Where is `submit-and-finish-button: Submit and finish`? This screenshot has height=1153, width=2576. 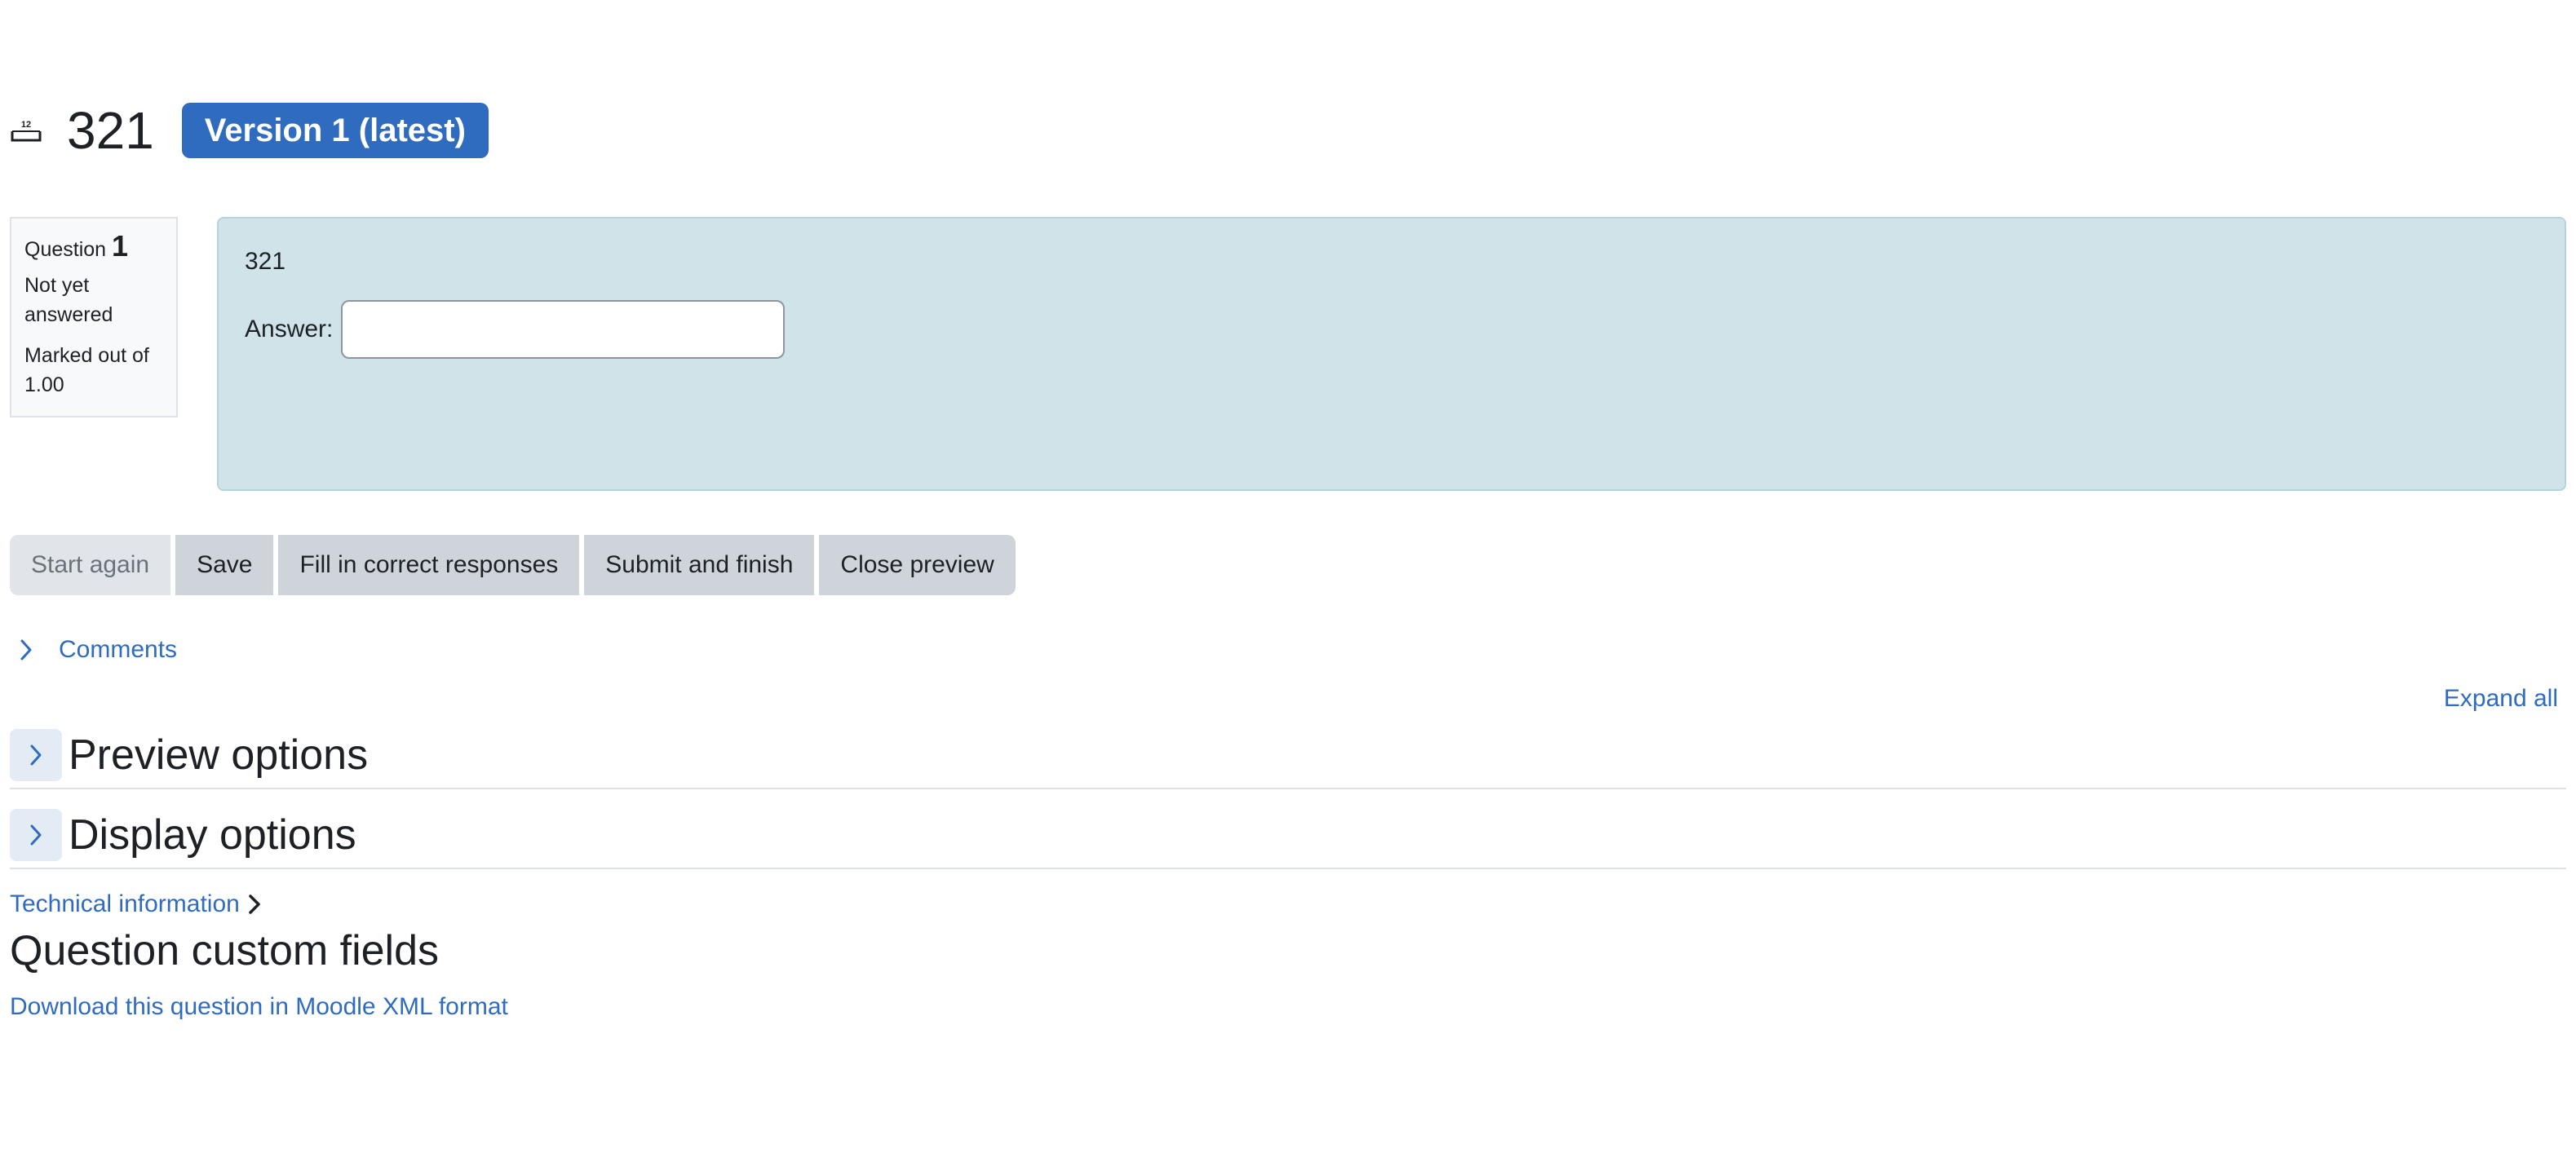
submit-and-finish-button: Submit and finish is located at coordinates (699, 565).